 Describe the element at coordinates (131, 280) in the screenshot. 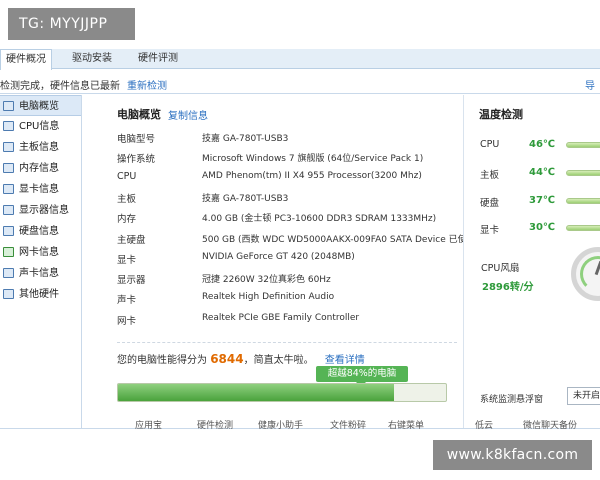

I see `spec-label: 显示器` at that location.